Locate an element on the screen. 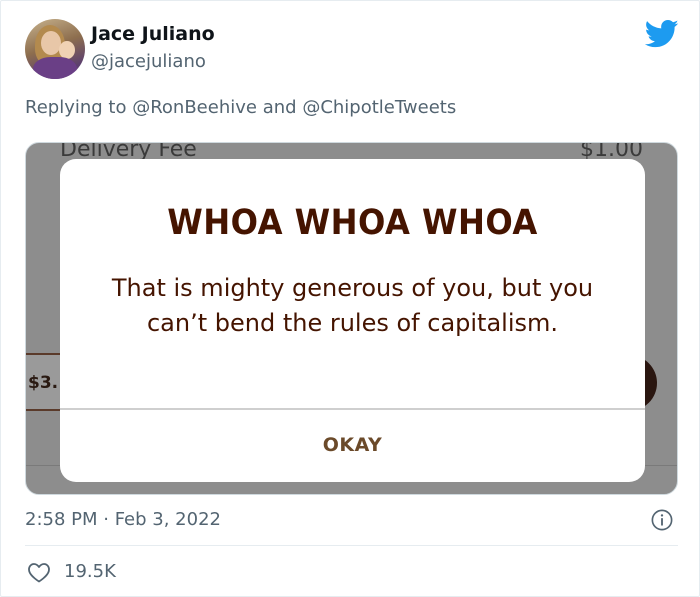 The image size is (700, 597). okay-button: OKAY is located at coordinates (352, 446).